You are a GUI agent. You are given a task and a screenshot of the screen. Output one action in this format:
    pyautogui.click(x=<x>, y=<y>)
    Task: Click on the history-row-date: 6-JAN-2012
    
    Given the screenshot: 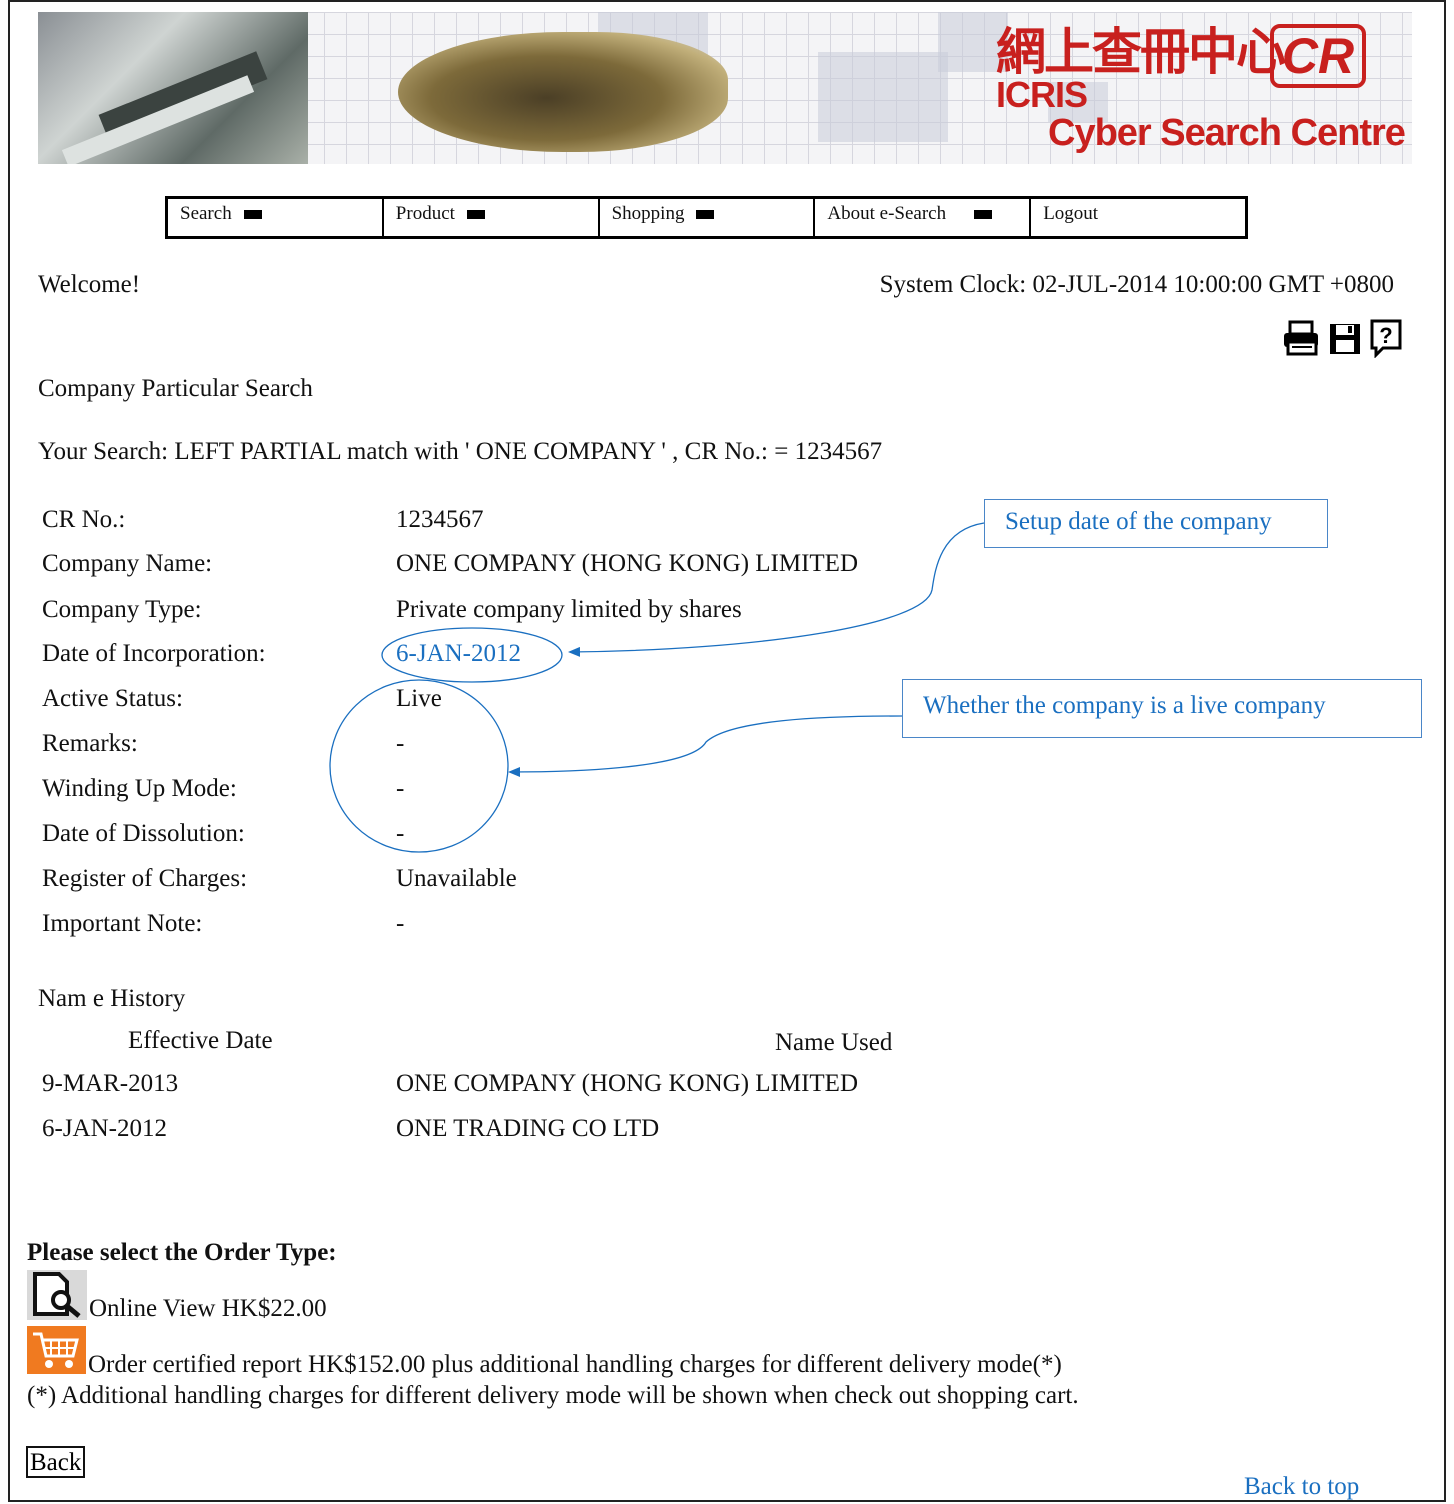 What is the action you would take?
    pyautogui.click(x=104, y=1128)
    